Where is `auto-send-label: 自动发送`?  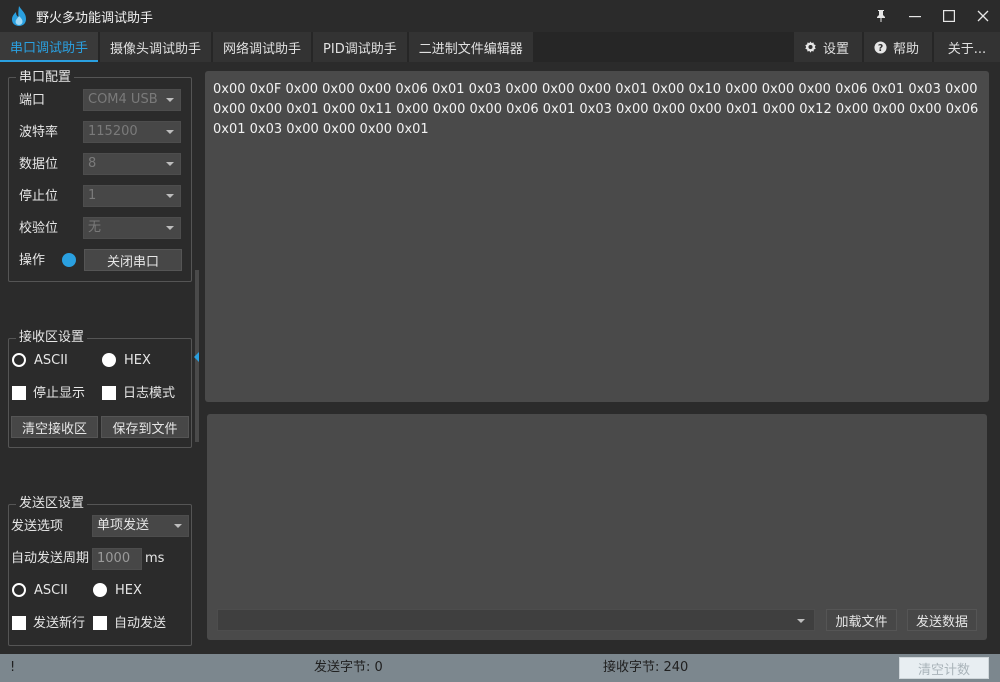
auto-send-label: 自动发送 is located at coordinates (140, 623).